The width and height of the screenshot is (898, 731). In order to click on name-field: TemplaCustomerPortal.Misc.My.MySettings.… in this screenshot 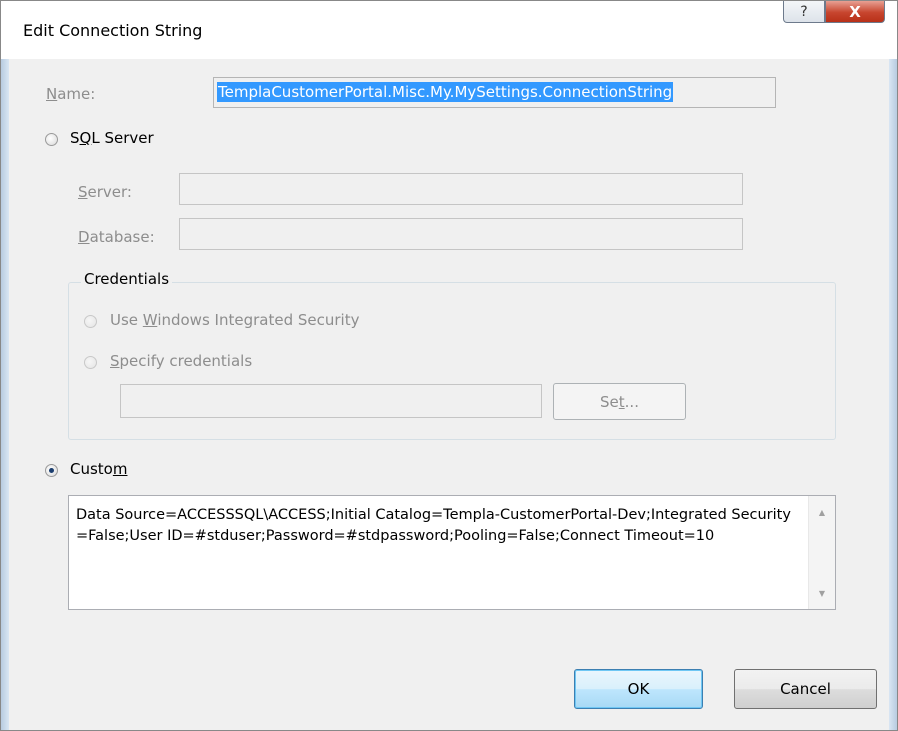, I will do `click(494, 92)`.